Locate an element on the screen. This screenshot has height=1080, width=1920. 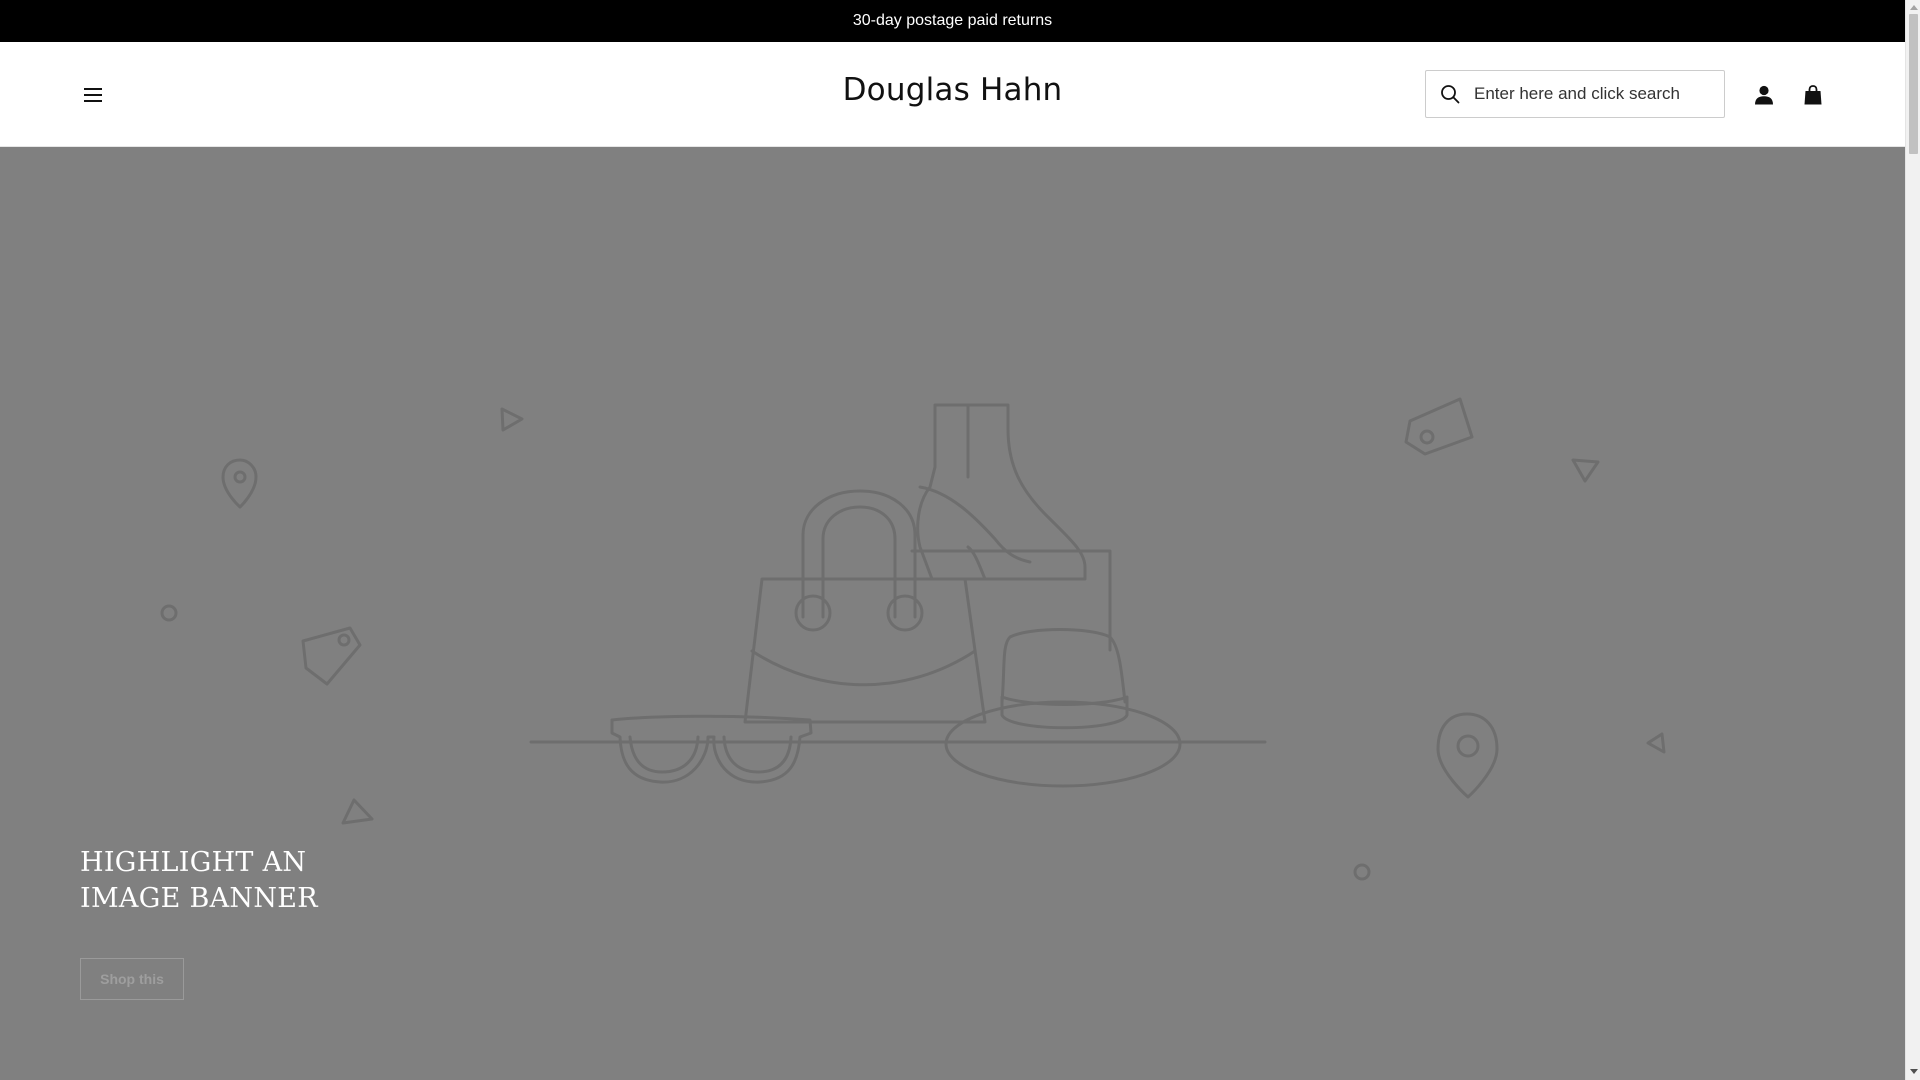
hero-heading-line-1: HIGHLIGHT AN is located at coordinates (193, 862).